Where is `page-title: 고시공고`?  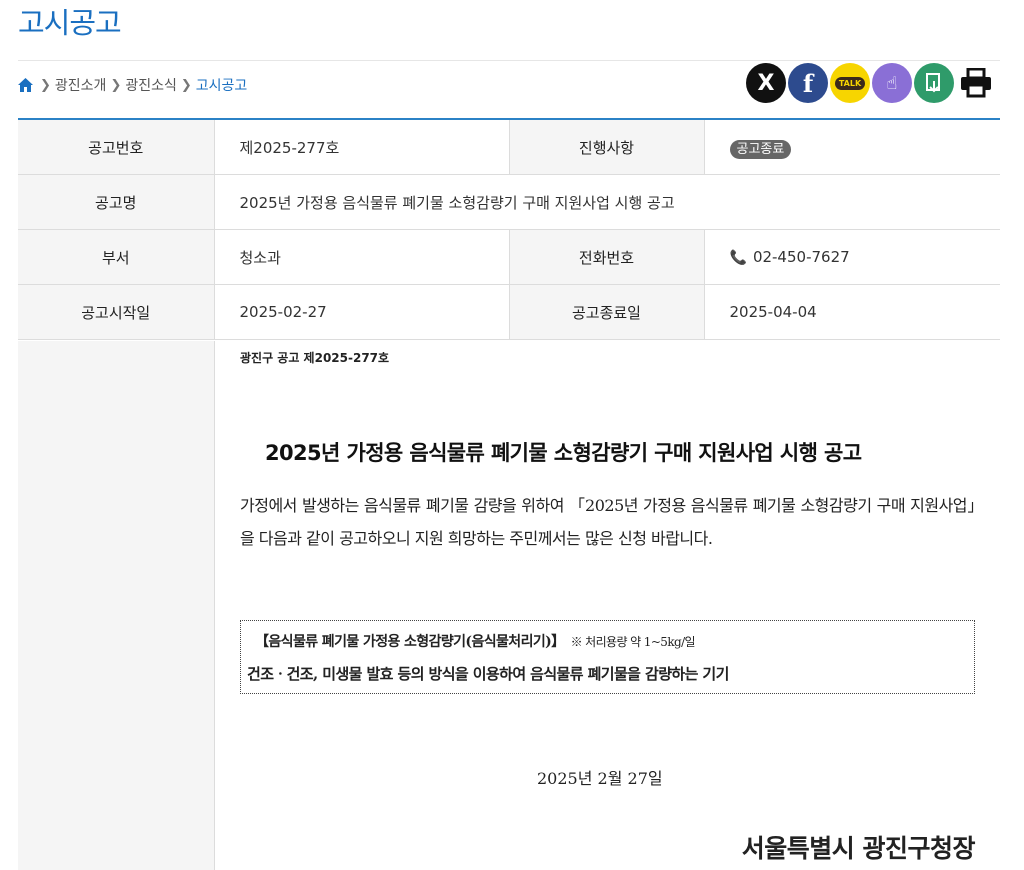 page-title: 고시공고 is located at coordinates (70, 23).